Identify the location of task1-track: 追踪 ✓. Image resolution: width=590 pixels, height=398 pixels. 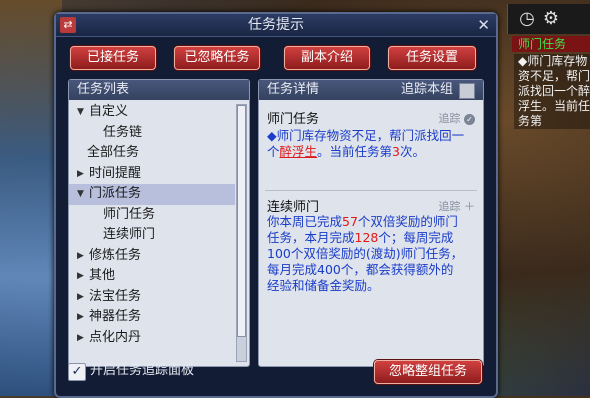
(456, 118).